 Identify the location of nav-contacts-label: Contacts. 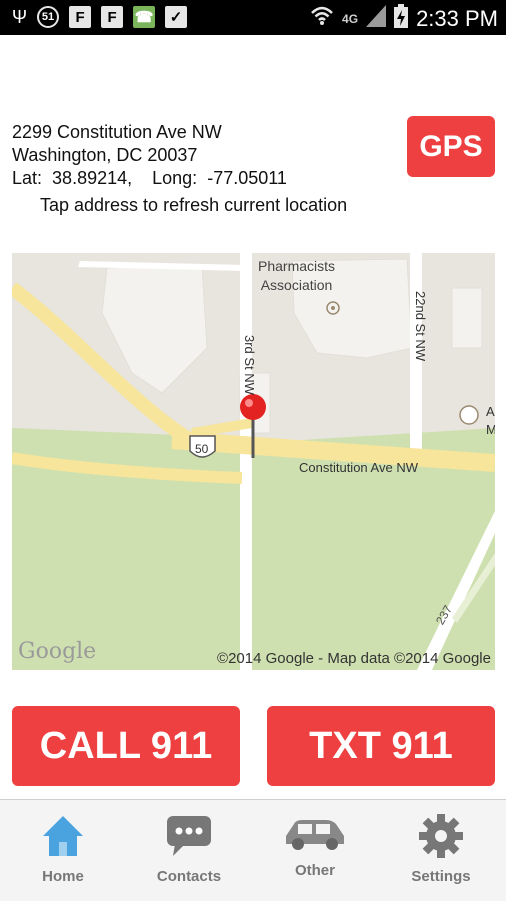
(189, 876).